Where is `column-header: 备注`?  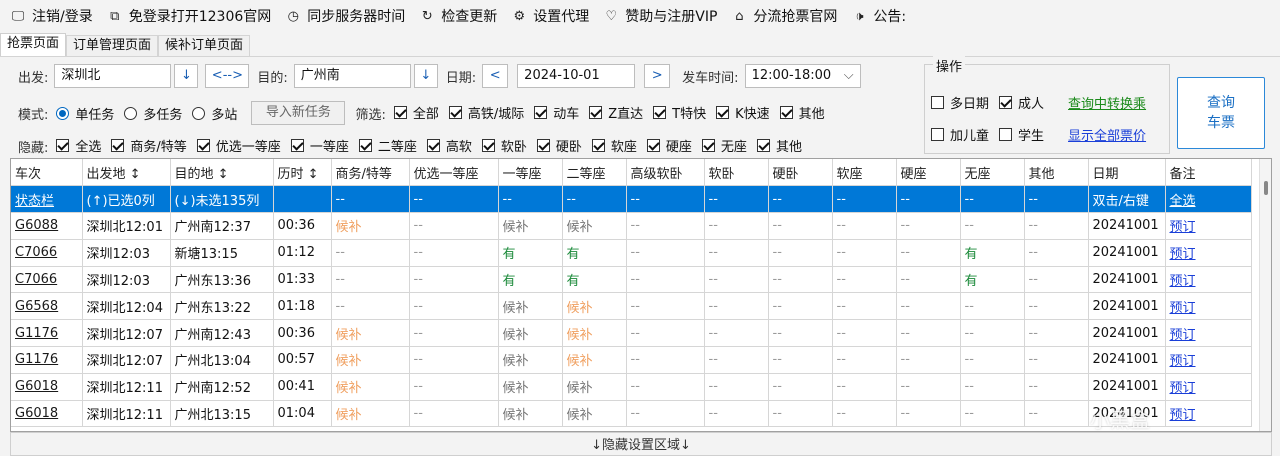
column-header: 备注 is located at coordinates (1208, 173).